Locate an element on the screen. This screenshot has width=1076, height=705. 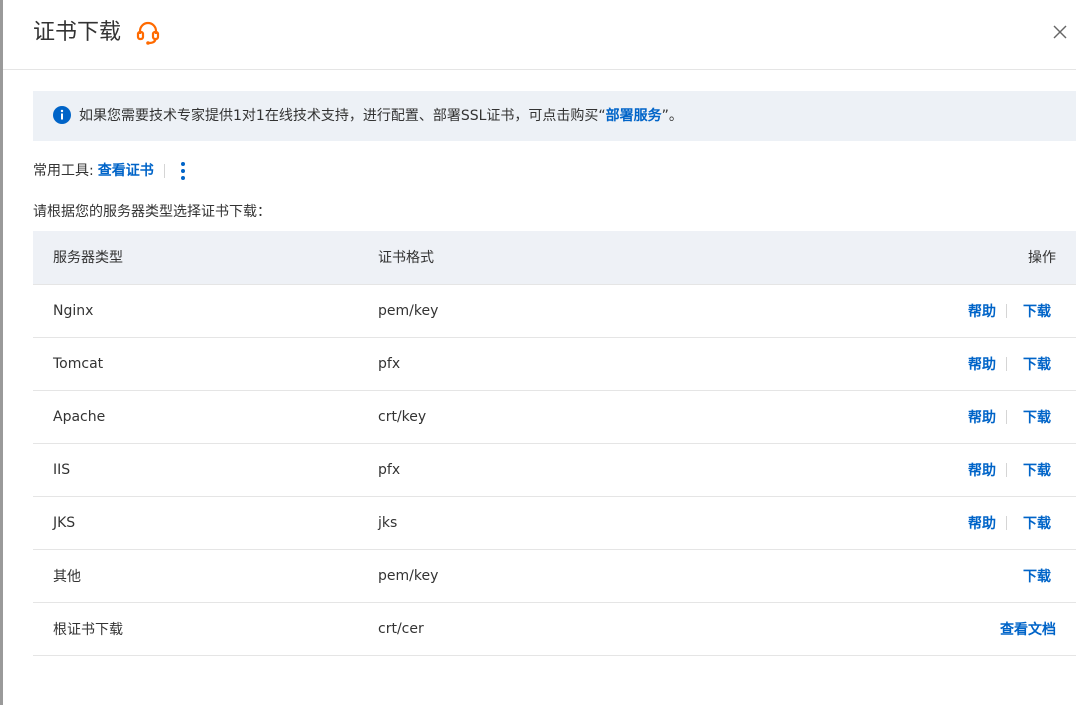
view-docs-link: 查看文档 is located at coordinates (1028, 629).